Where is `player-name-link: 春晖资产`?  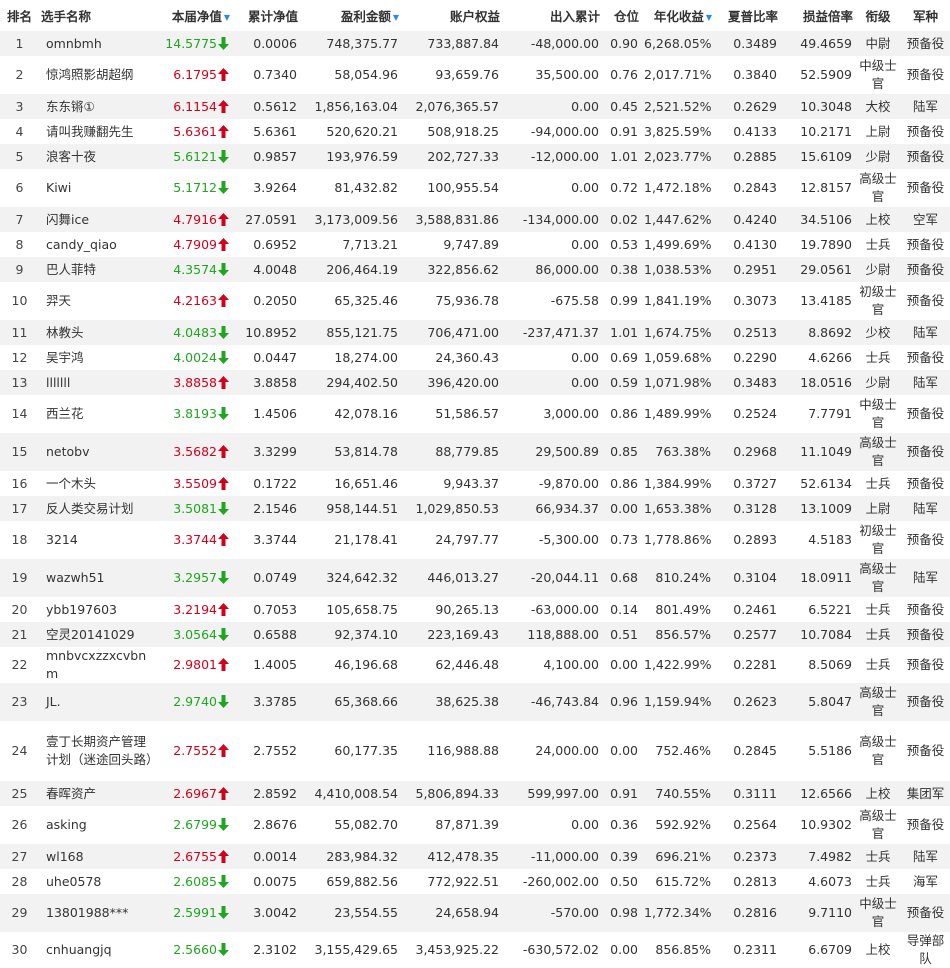 player-name-link: 春晖资产 is located at coordinates (97, 793).